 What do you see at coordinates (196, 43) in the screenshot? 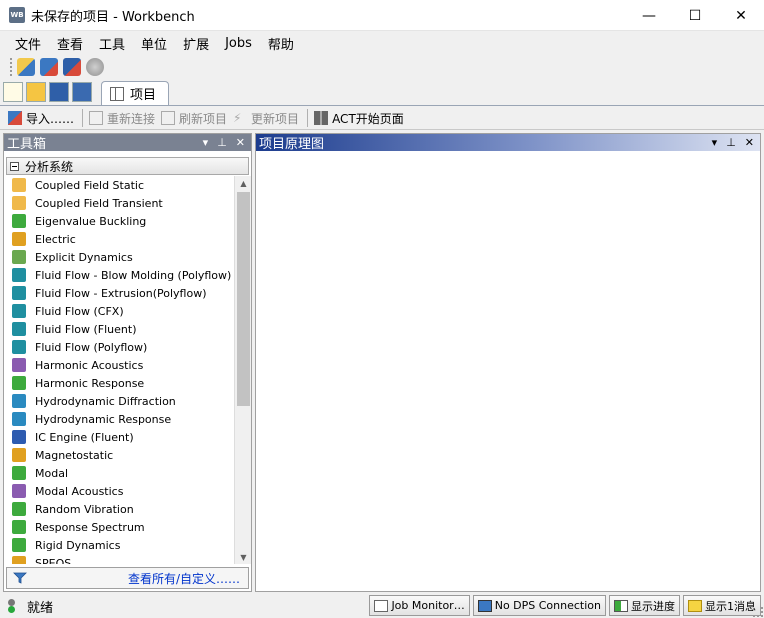
I see `menu-extensions: 扩展` at bounding box center [196, 43].